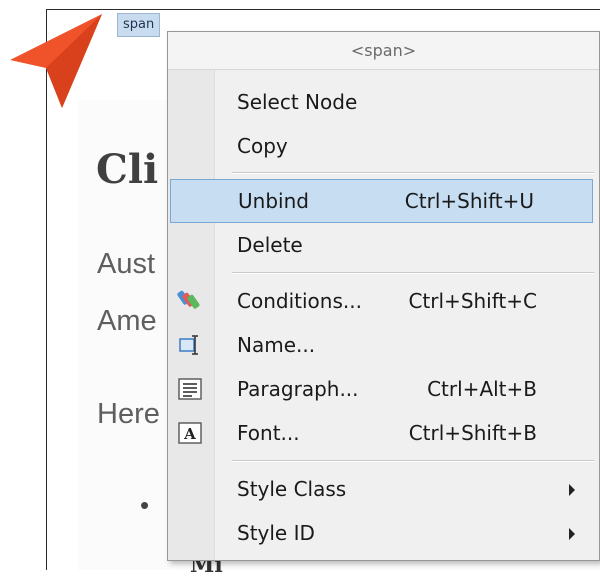 This screenshot has height=578, width=600. What do you see at coordinates (383, 301) in the screenshot?
I see `menu-item-conditions: Conditions... Ctrl+Shift+C` at bounding box center [383, 301].